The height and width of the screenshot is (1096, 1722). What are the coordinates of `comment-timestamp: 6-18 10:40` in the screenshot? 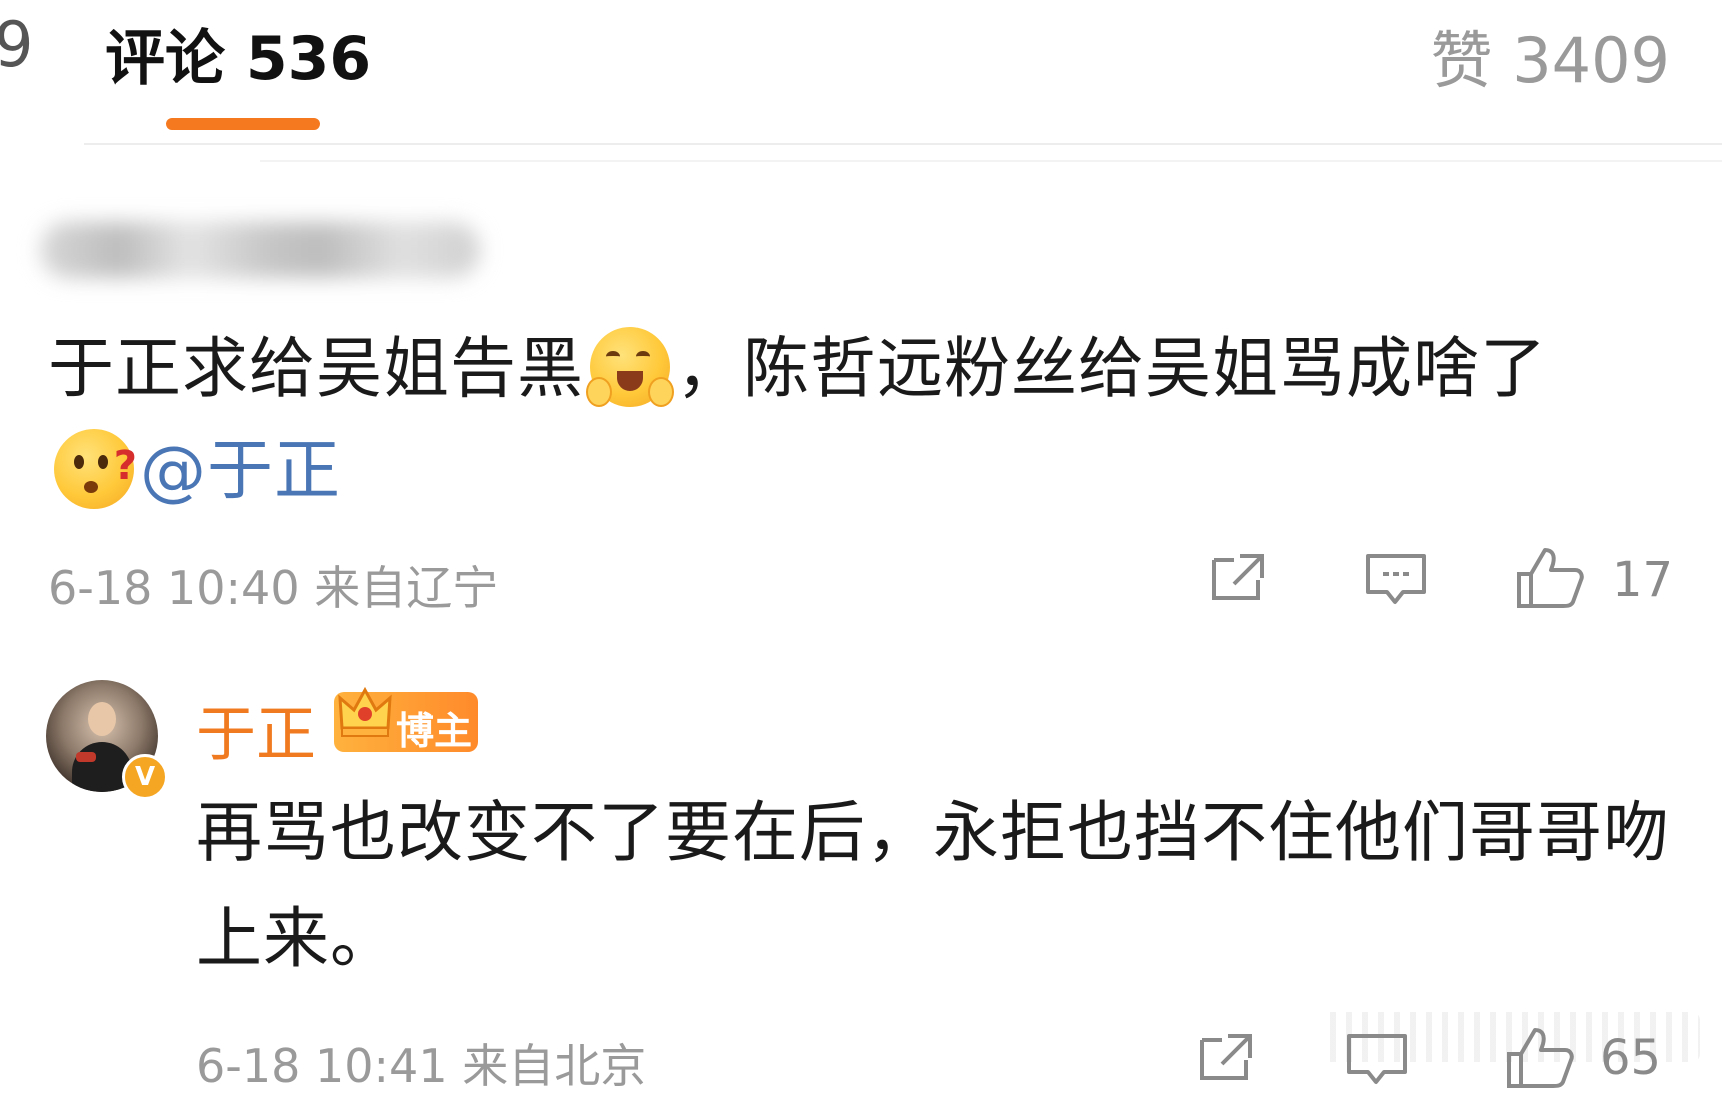 It's located at (174, 588).